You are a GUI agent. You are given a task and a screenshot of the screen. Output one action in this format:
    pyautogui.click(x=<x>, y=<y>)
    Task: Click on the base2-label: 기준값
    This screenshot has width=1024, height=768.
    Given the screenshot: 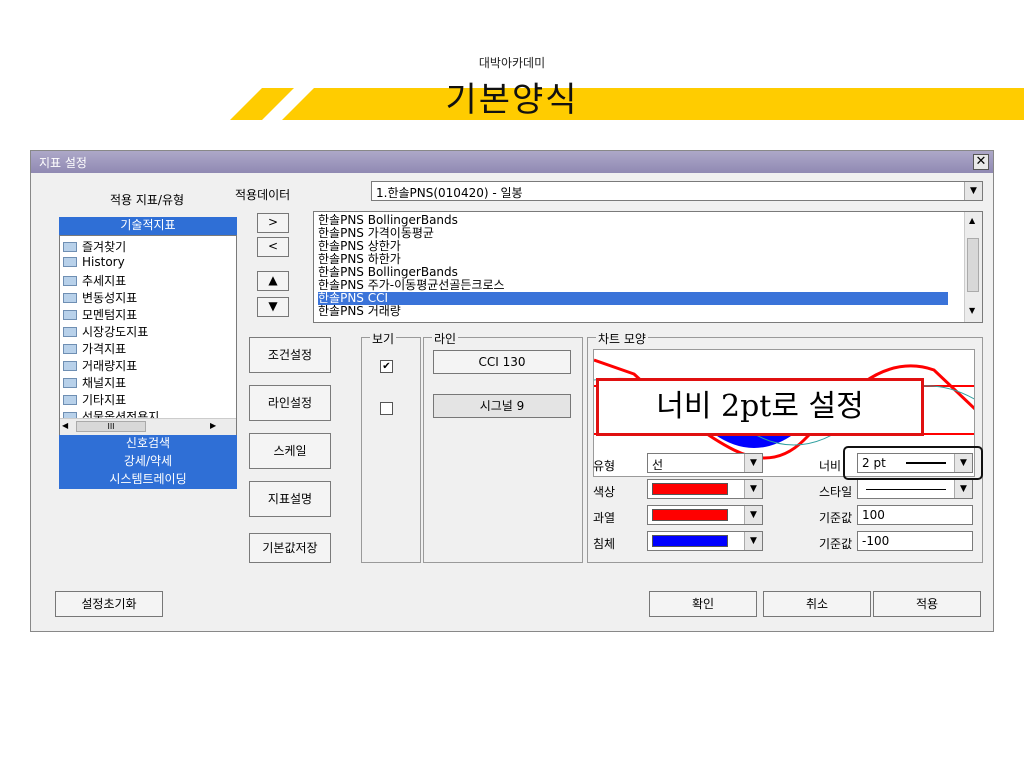 What is the action you would take?
    pyautogui.click(x=836, y=544)
    